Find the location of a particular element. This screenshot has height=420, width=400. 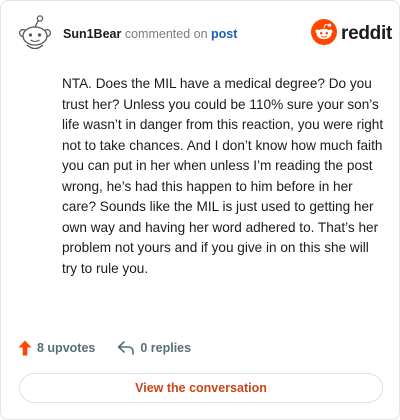

header-action-text: commented on is located at coordinates (166, 34).